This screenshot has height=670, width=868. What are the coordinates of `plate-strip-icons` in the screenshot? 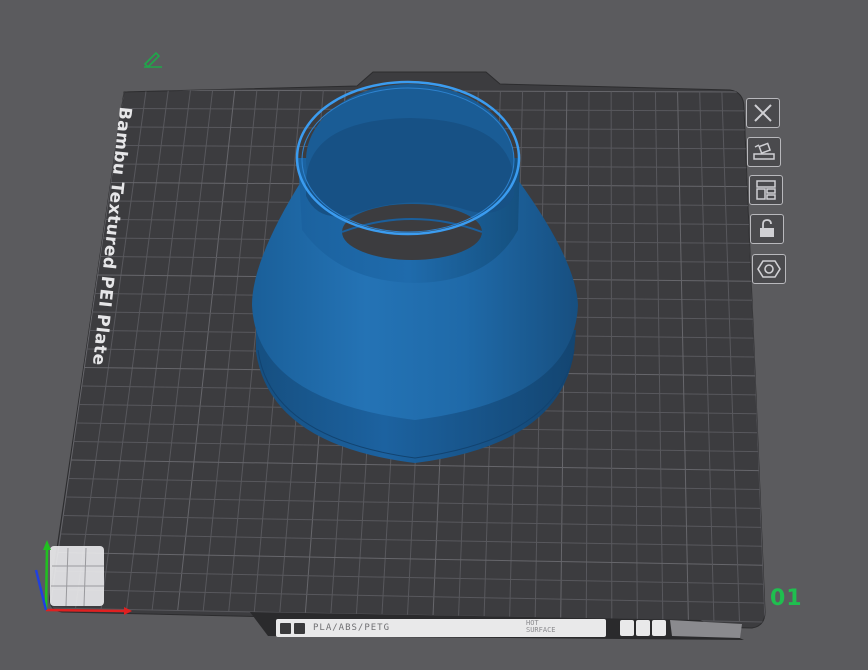 It's located at (643, 628).